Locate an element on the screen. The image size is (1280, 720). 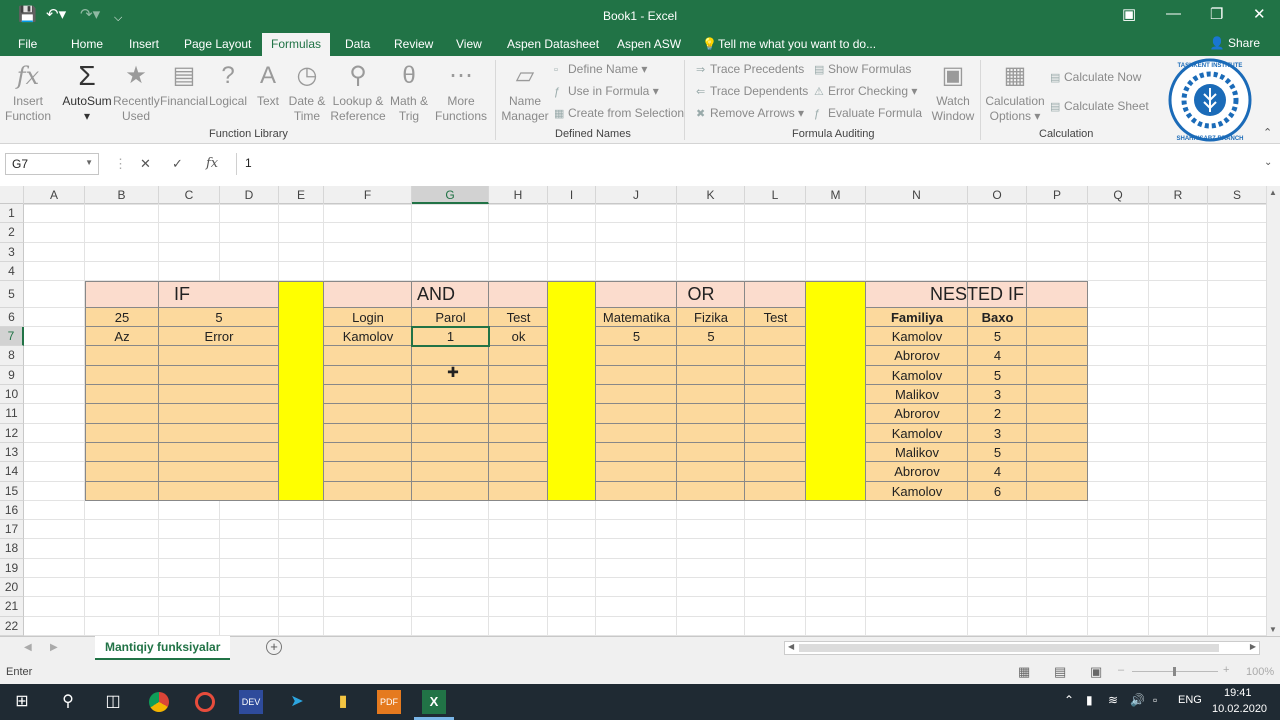
active-cell-g7 is located at coordinates (450, 337).